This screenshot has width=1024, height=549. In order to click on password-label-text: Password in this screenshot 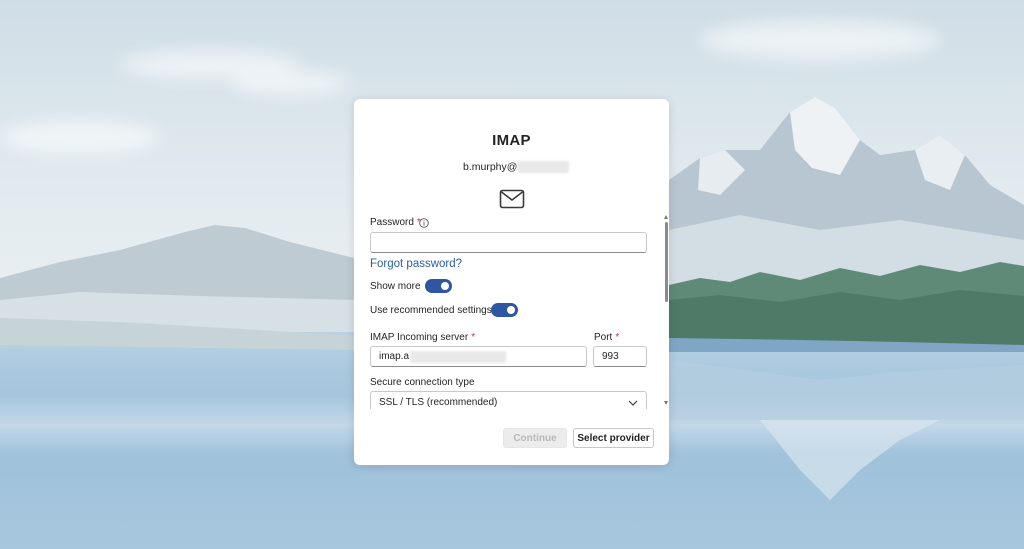, I will do `click(392, 222)`.